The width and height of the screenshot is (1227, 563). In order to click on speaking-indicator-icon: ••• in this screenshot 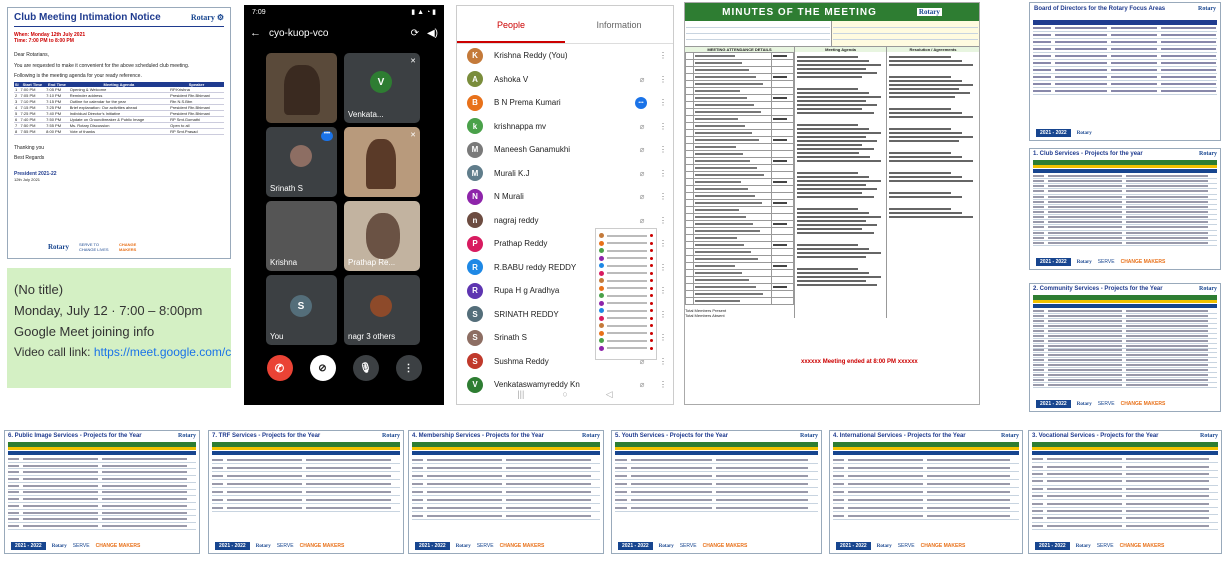, I will do `click(641, 102)`.